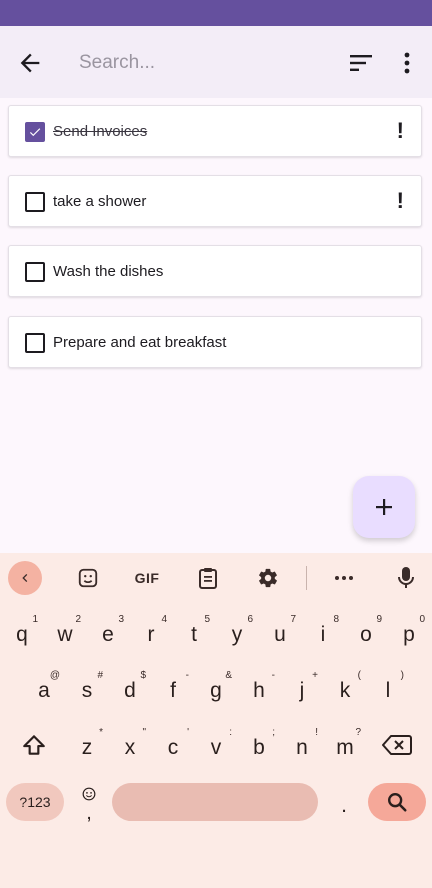  Describe the element at coordinates (406, 578) in the screenshot. I see `mic-icon` at that location.